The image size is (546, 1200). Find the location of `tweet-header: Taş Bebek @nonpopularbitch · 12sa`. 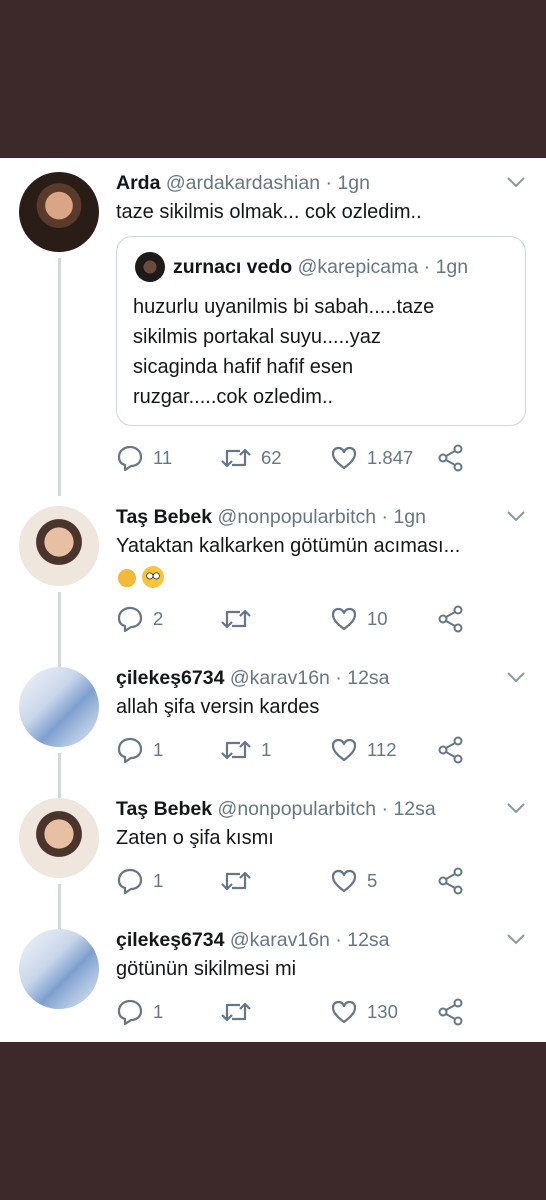

tweet-header: Taş Bebek @nonpopularbitch · 12sa is located at coordinates (276, 809).